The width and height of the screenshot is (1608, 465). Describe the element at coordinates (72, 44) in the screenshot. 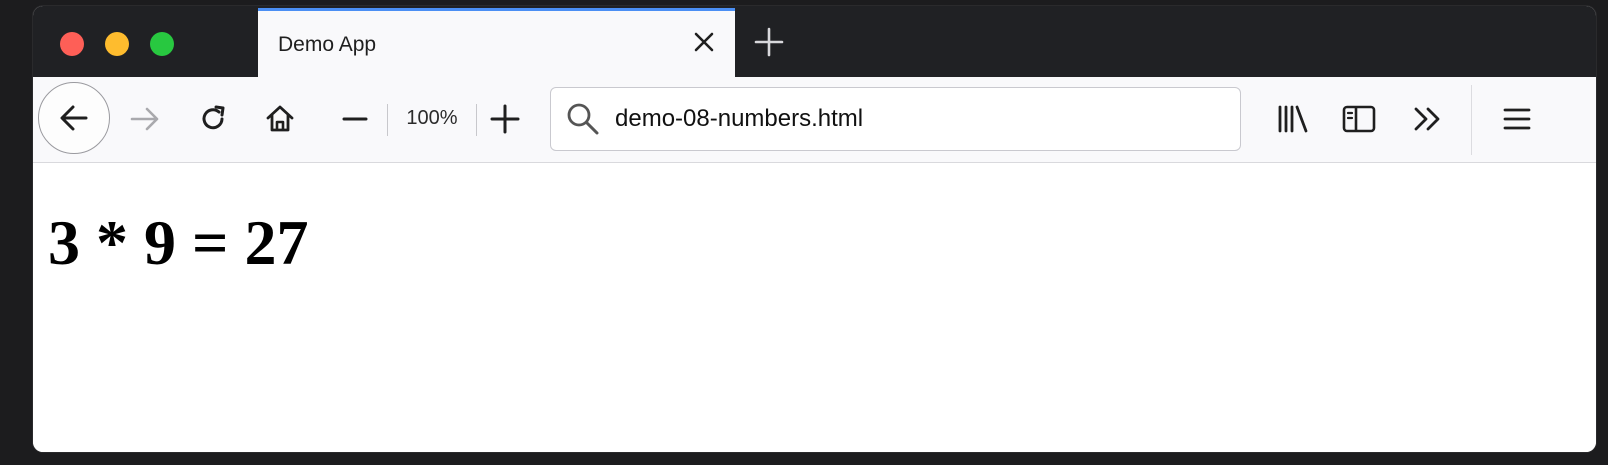

I see `window-close-button` at that location.